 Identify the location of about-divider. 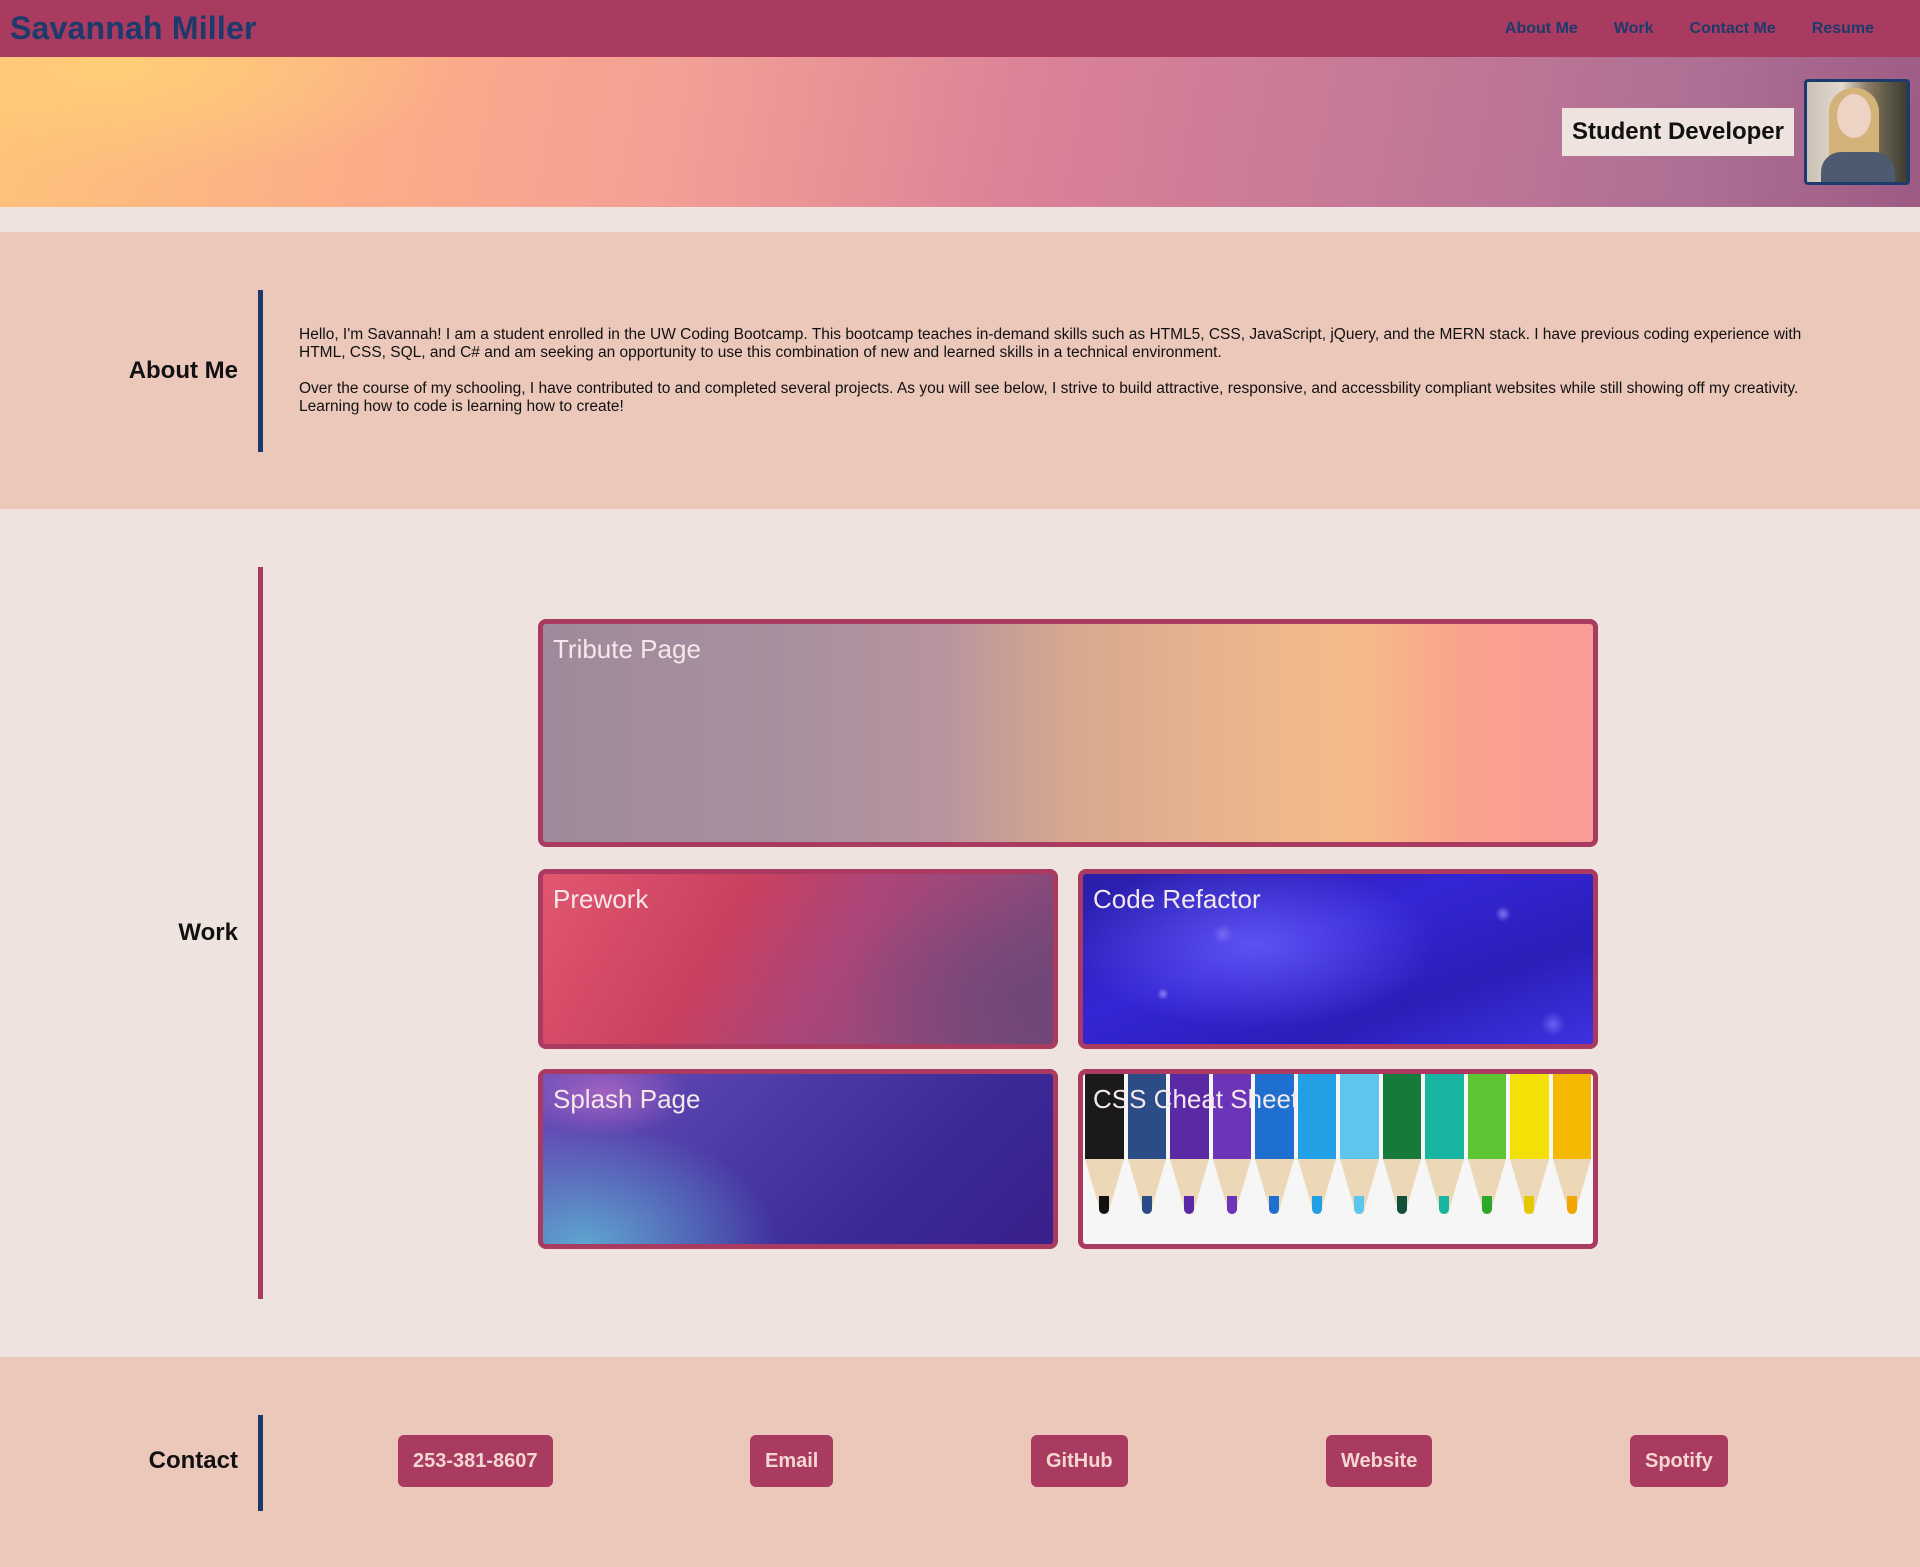
(260, 371).